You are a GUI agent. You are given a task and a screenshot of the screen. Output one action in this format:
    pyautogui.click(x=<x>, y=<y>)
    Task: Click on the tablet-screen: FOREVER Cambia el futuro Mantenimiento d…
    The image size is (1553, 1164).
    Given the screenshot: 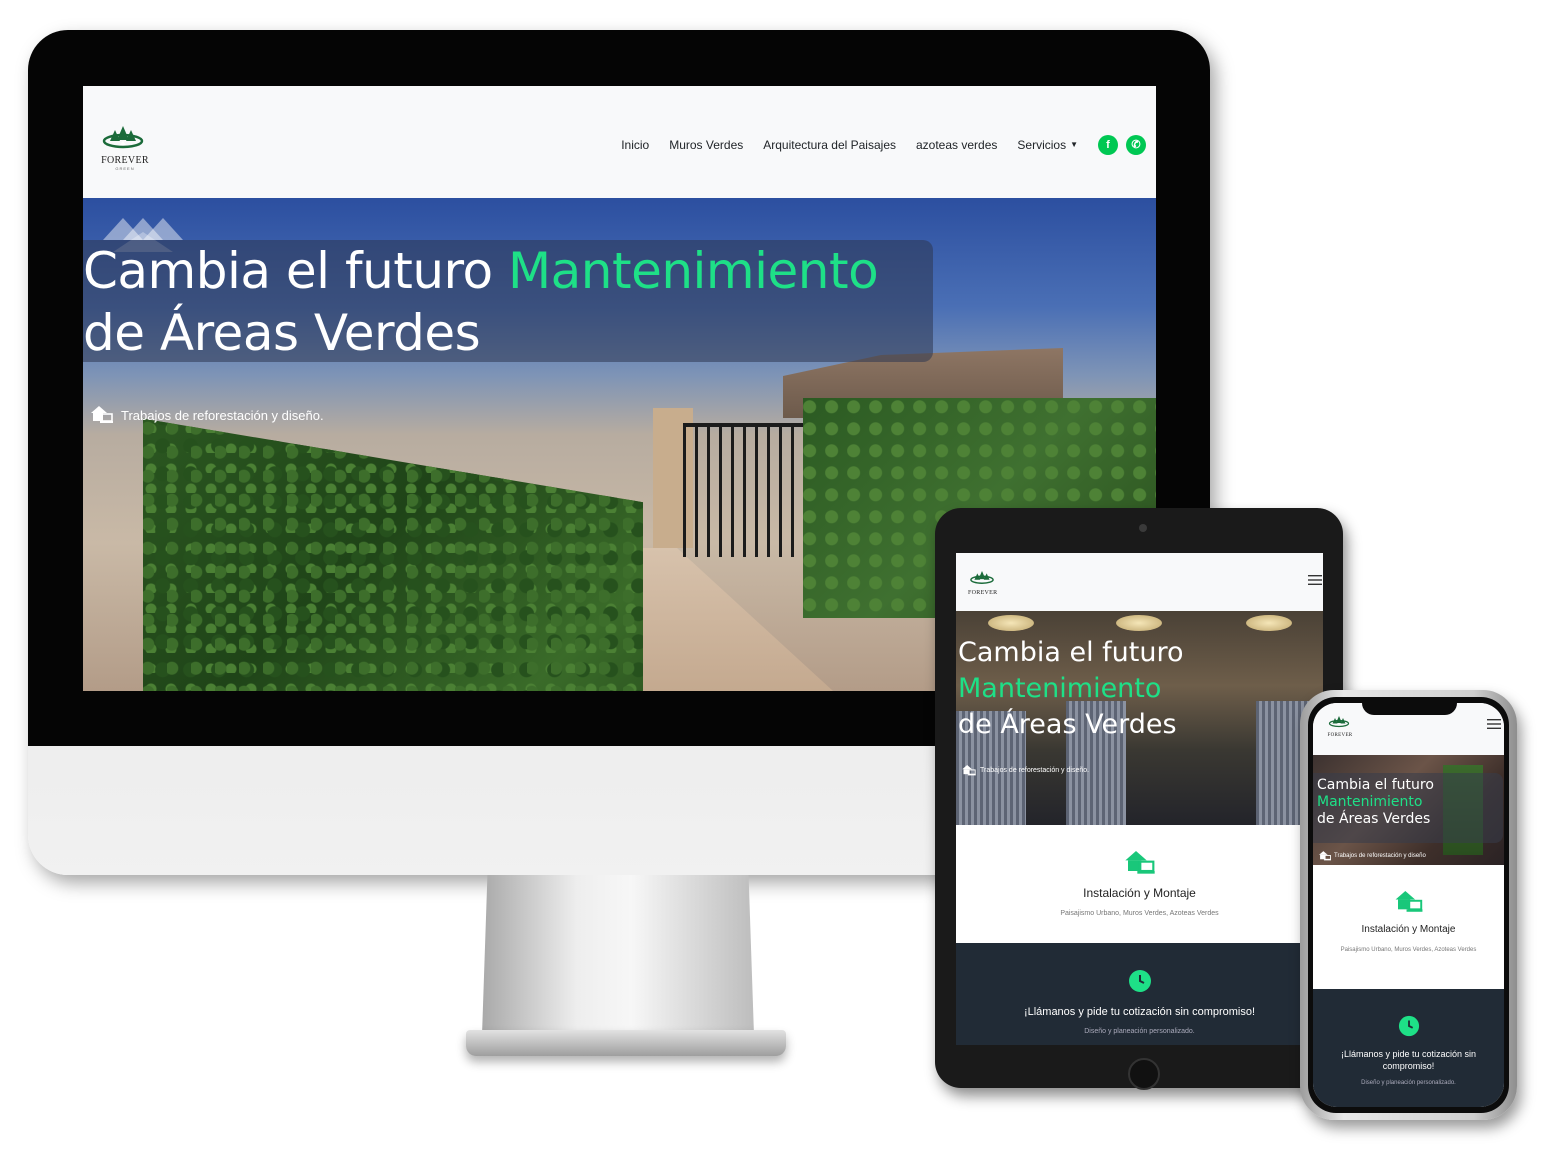 What is the action you would take?
    pyautogui.click(x=1139, y=799)
    